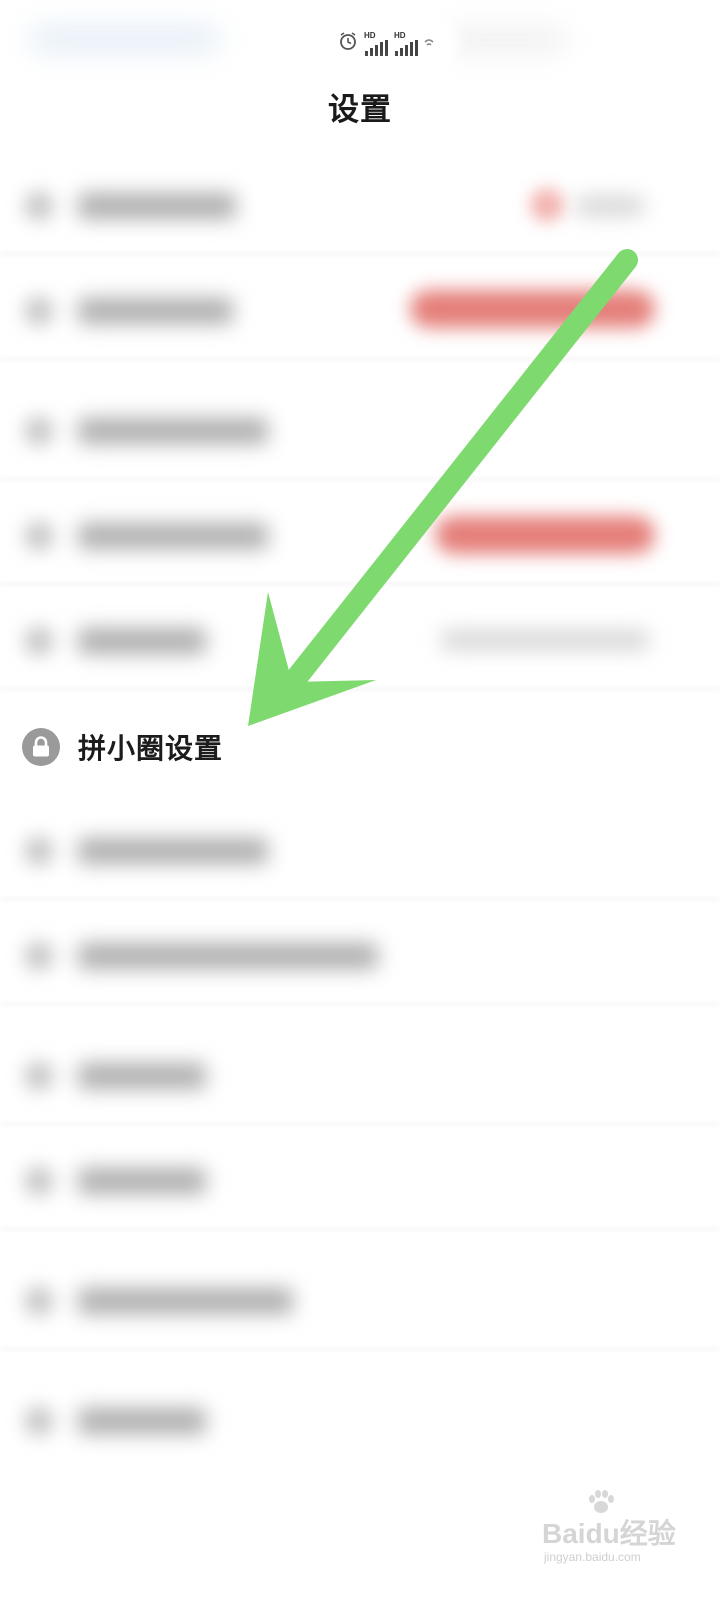 This screenshot has height=1600, width=720. Describe the element at coordinates (547, 205) in the screenshot. I see `blurred-red-dot` at that location.